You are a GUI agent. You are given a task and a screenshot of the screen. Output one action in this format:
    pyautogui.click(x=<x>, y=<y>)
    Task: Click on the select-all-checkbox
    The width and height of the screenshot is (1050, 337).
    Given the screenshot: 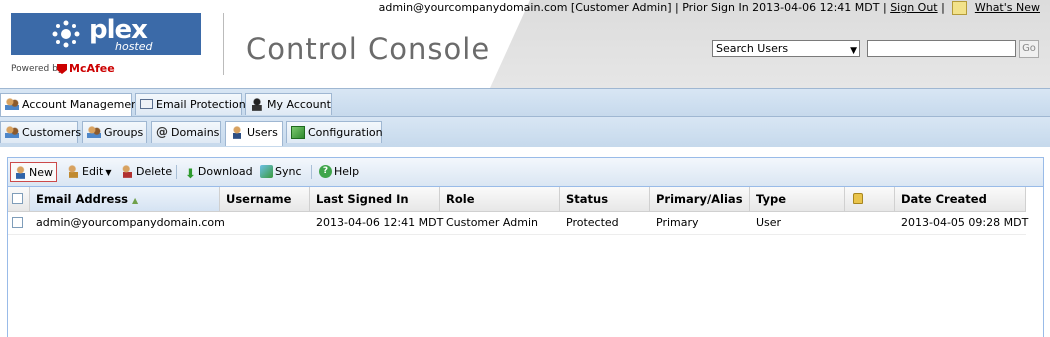 What is the action you would take?
    pyautogui.click(x=17, y=198)
    